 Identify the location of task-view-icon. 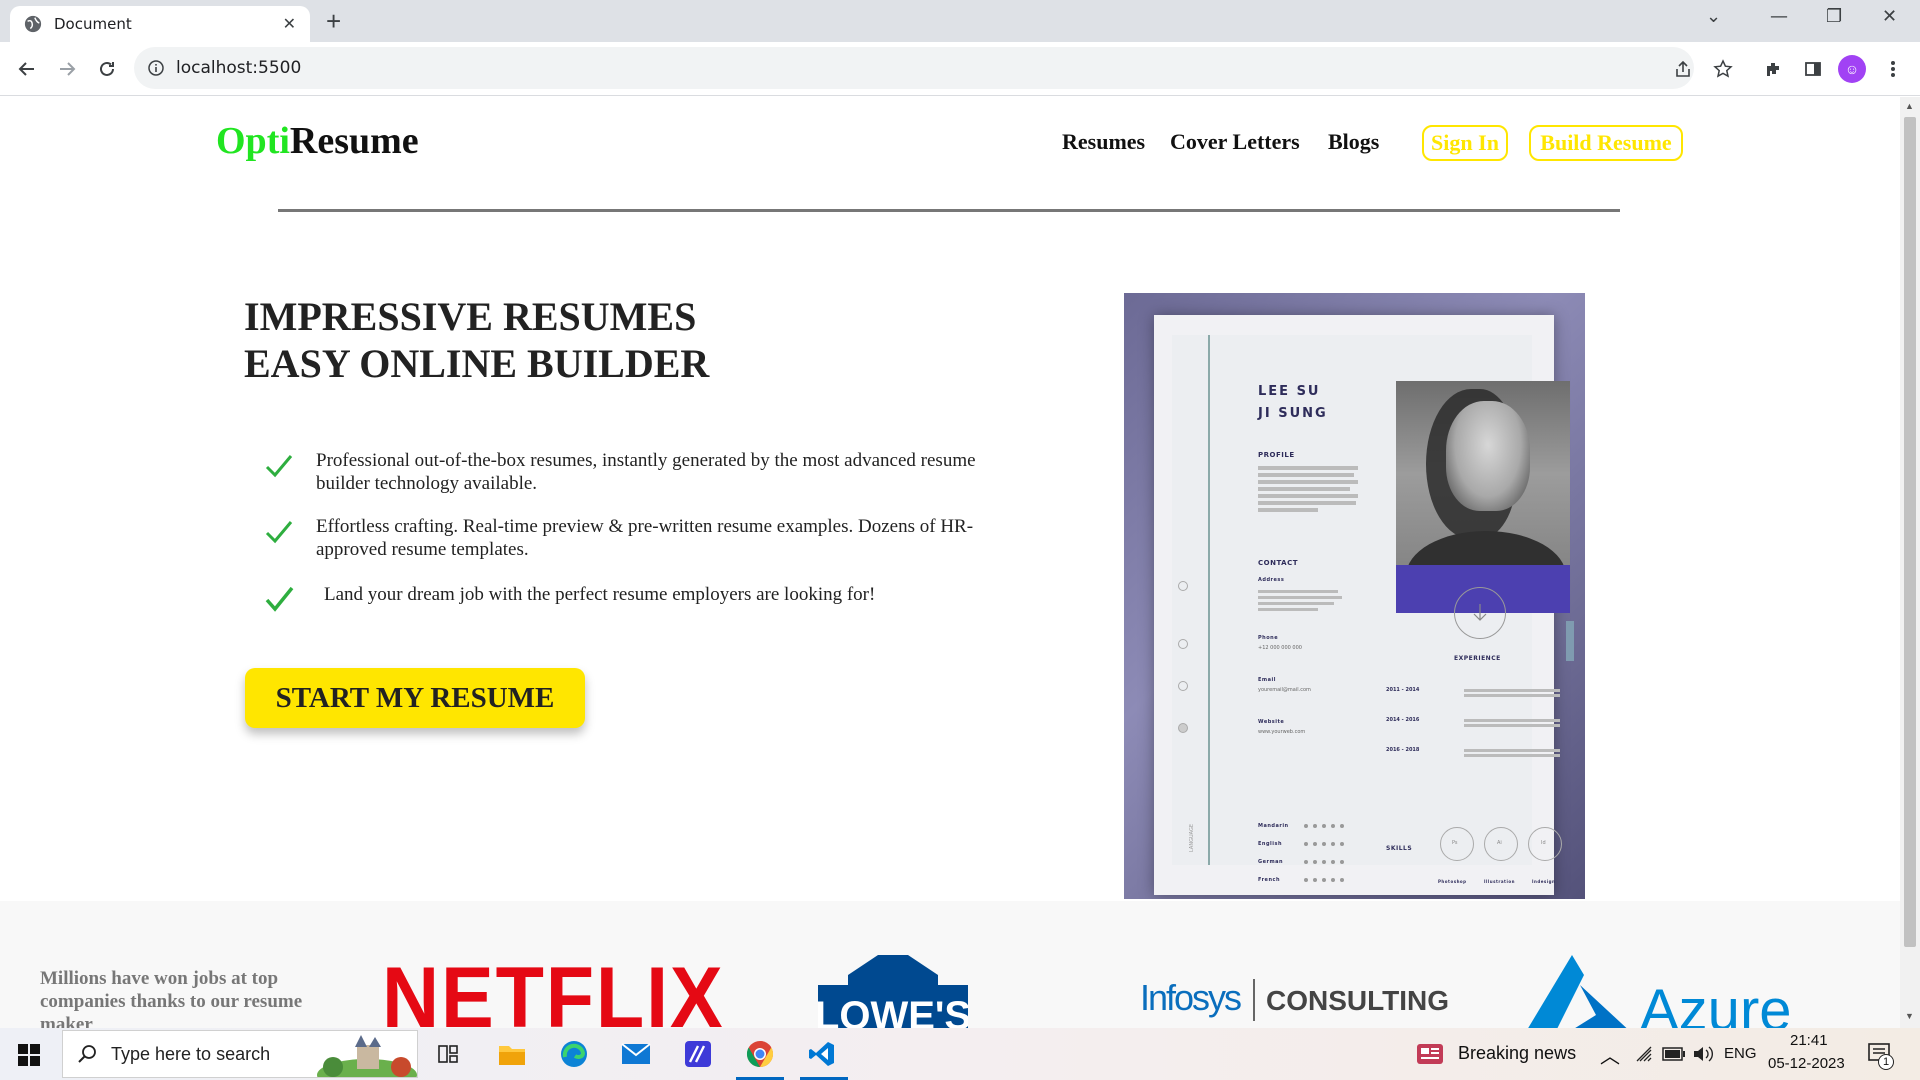
(448, 1054).